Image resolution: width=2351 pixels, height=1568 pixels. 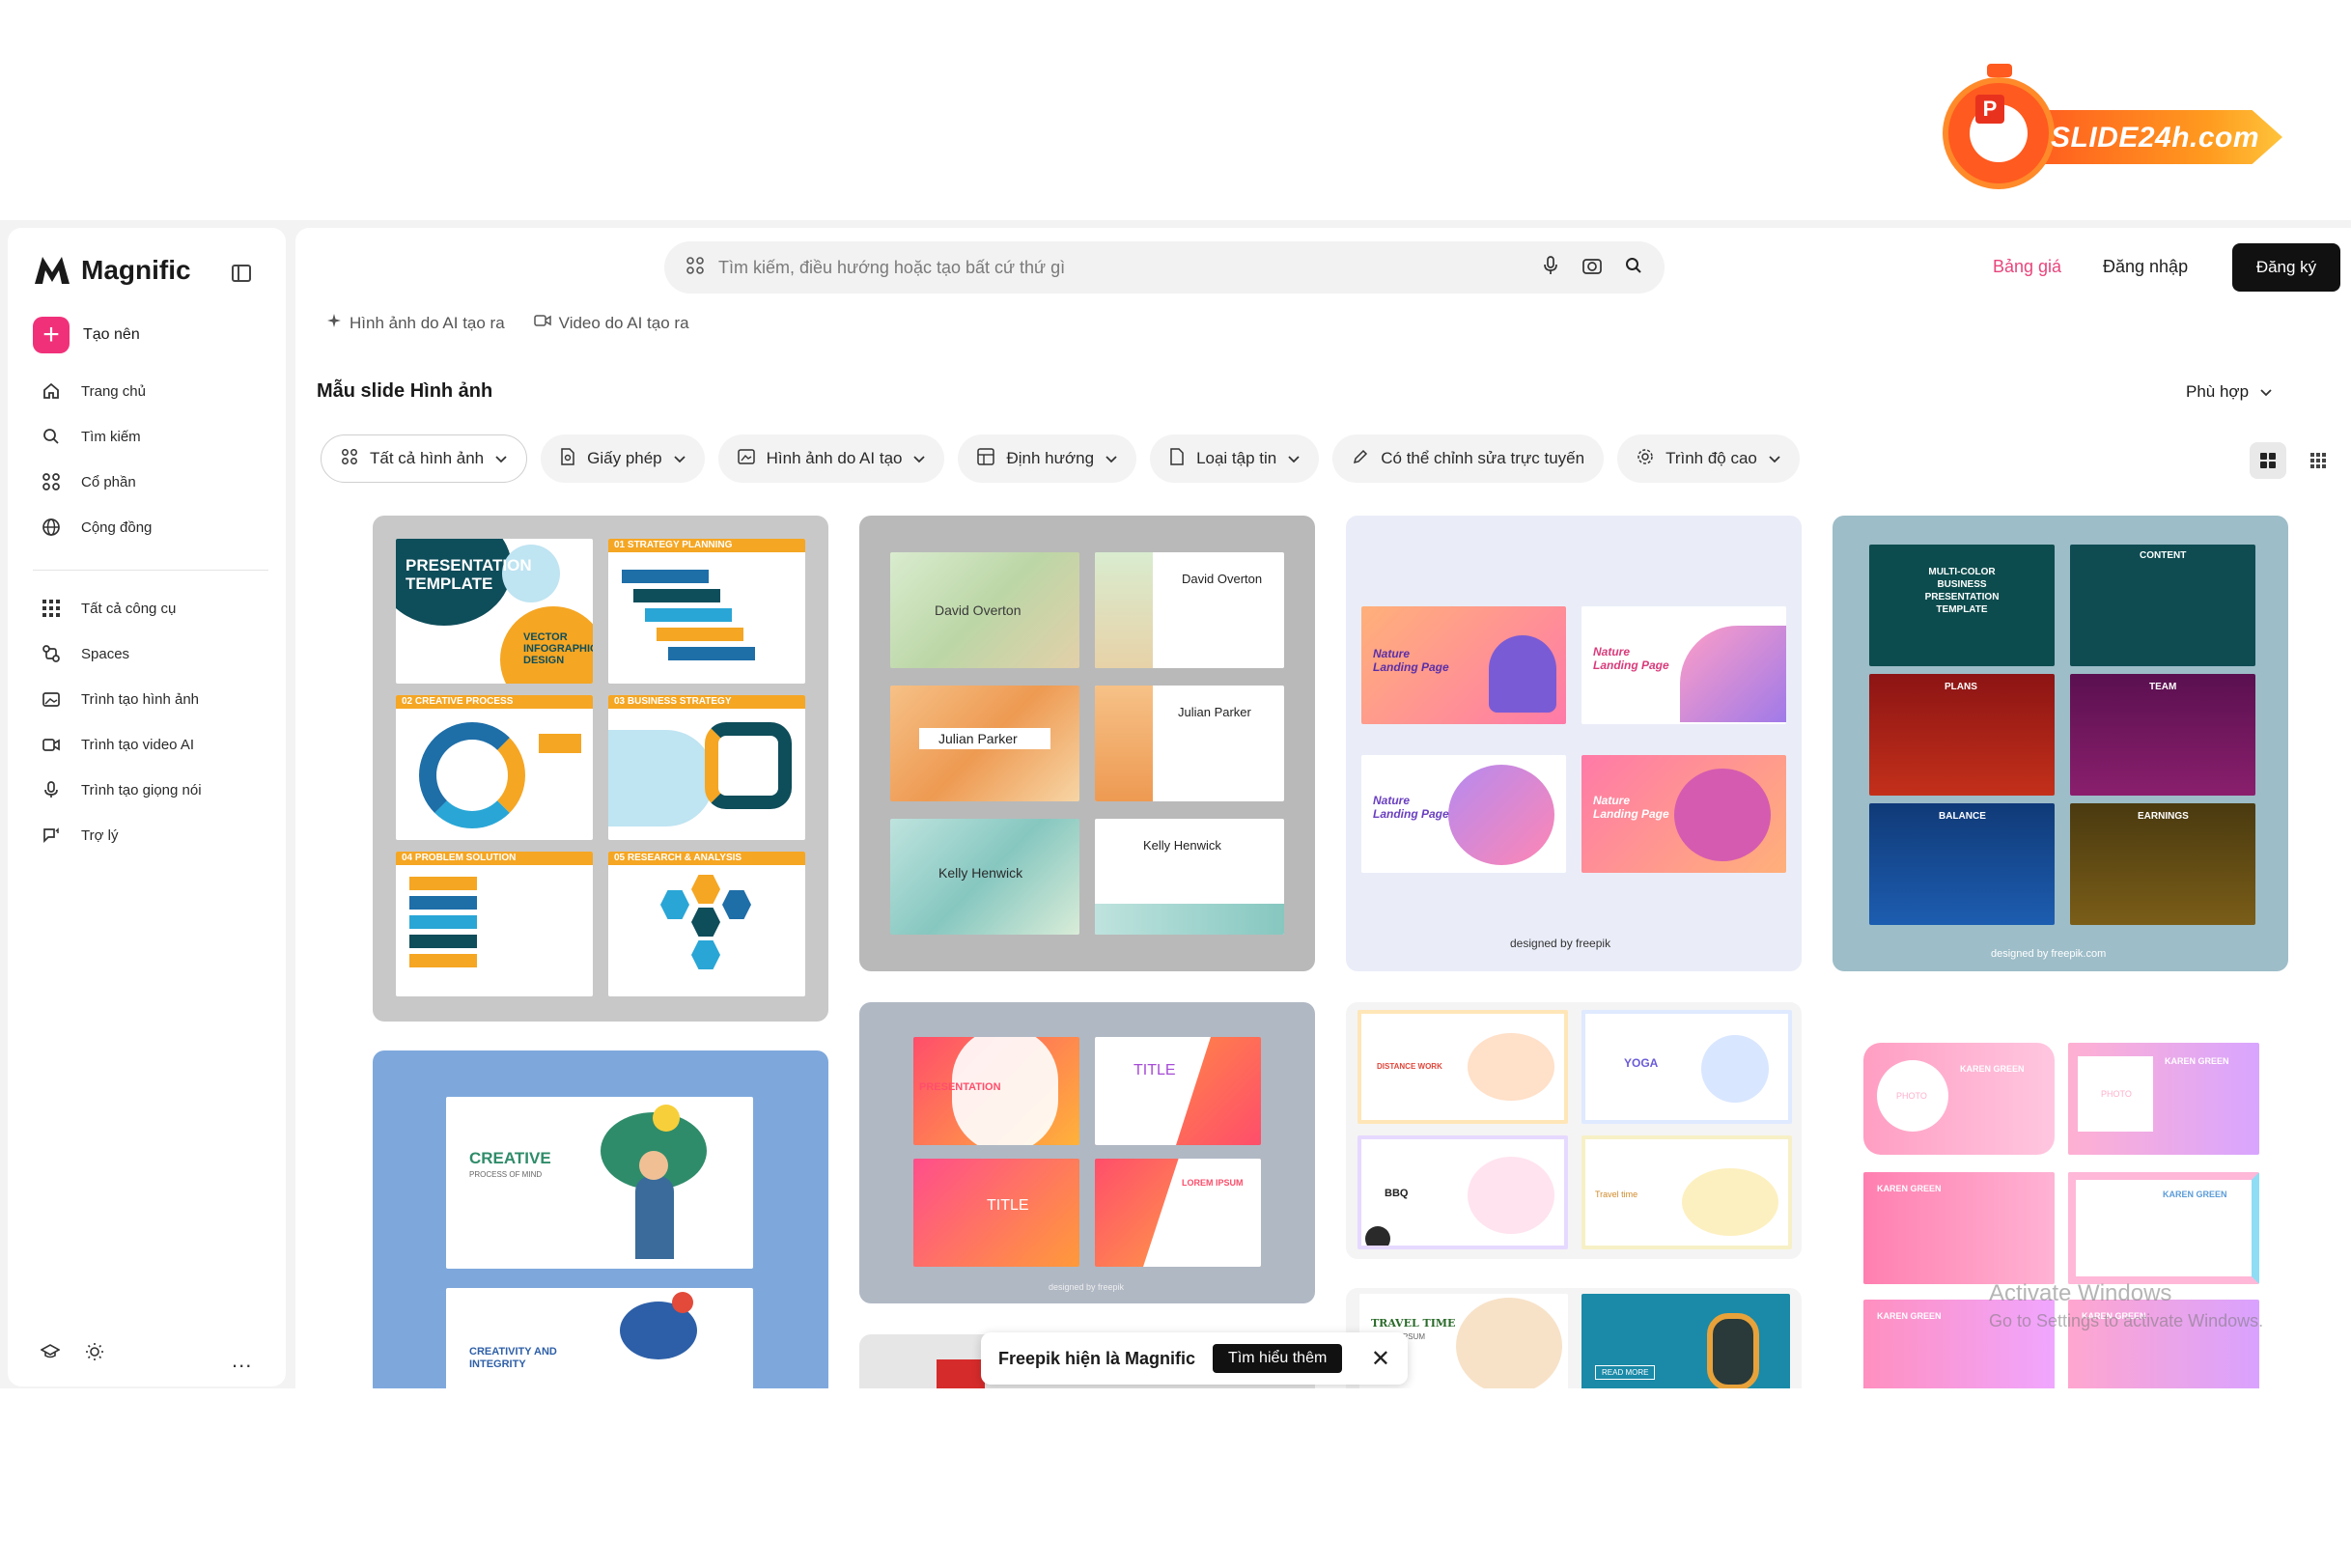 What do you see at coordinates (1633, 268) in the screenshot?
I see `search-submit-icon` at bounding box center [1633, 268].